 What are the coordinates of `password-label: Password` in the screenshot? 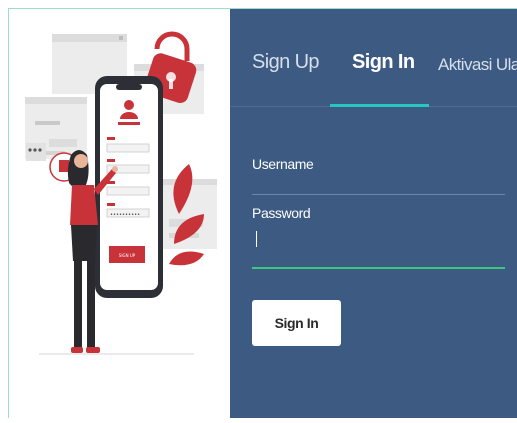 It's located at (281, 213).